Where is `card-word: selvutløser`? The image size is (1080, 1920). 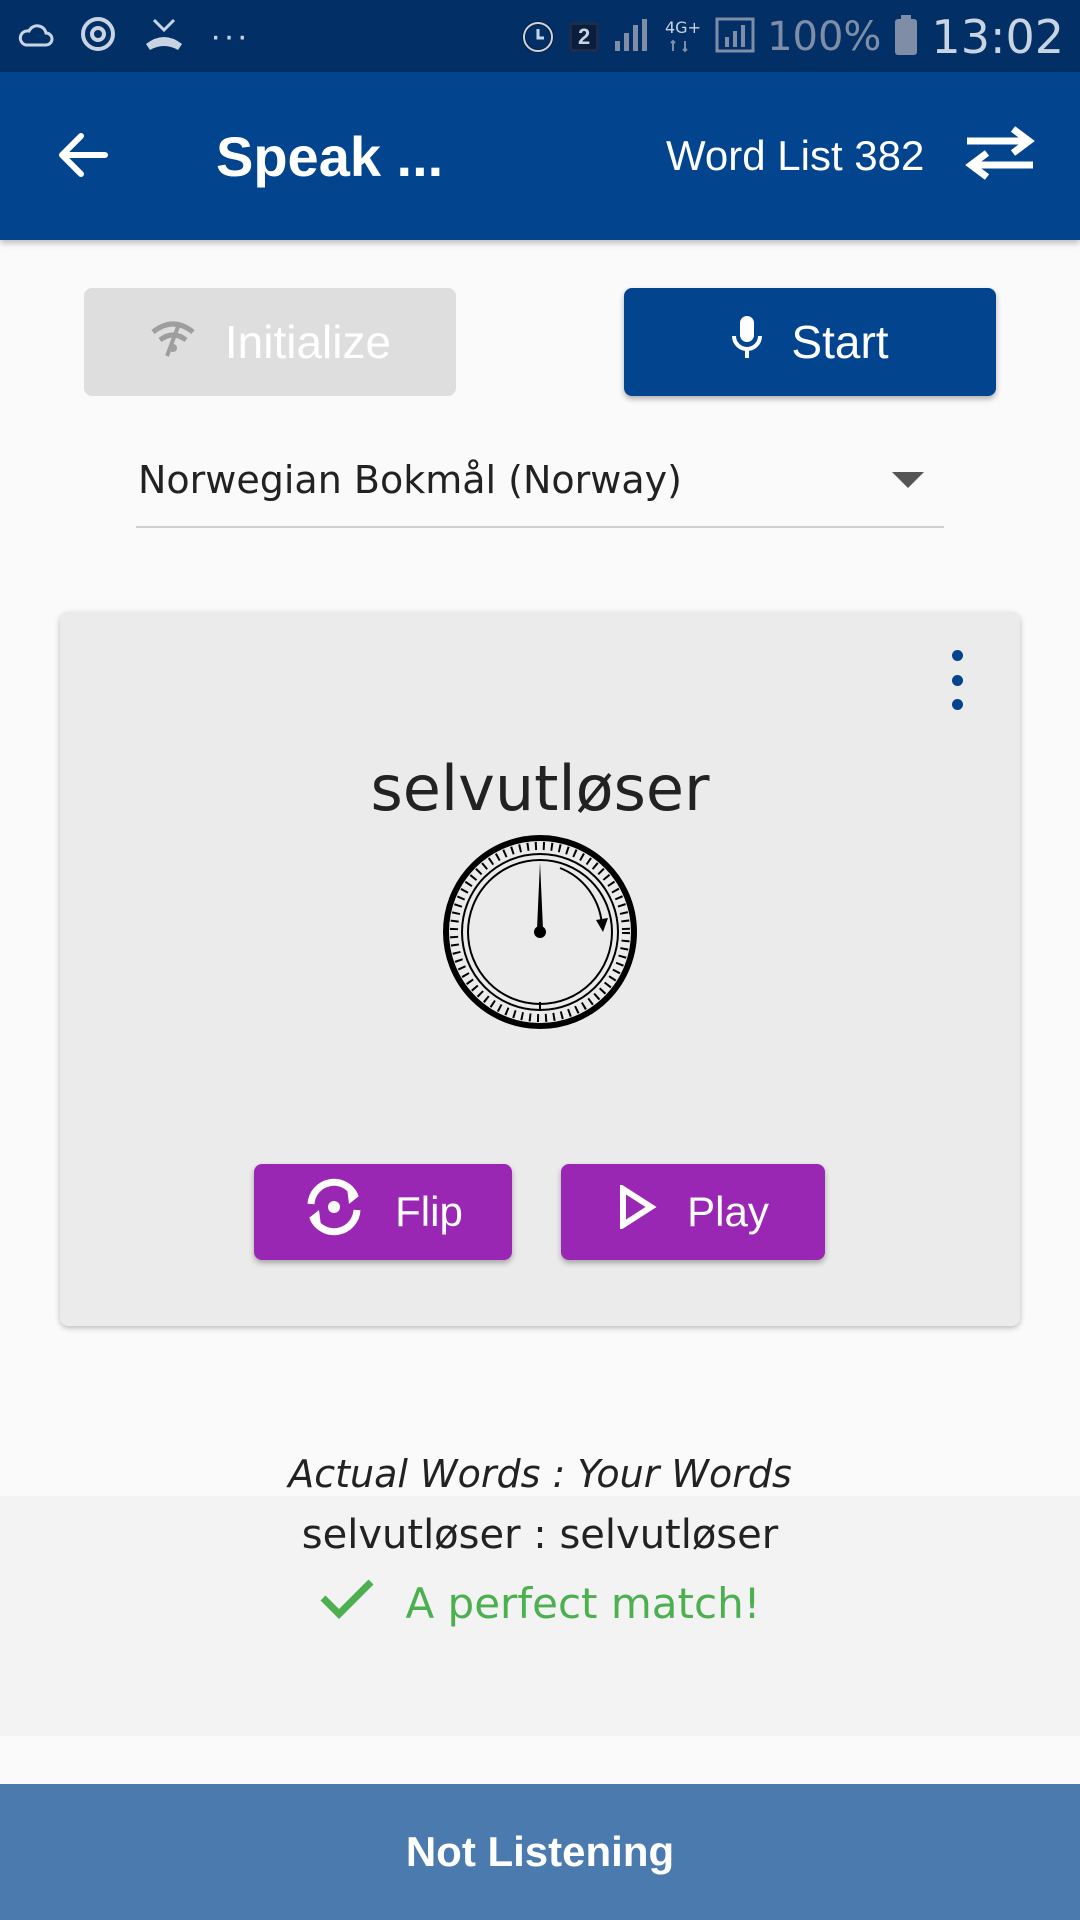
card-word: selvutløser is located at coordinates (540, 788).